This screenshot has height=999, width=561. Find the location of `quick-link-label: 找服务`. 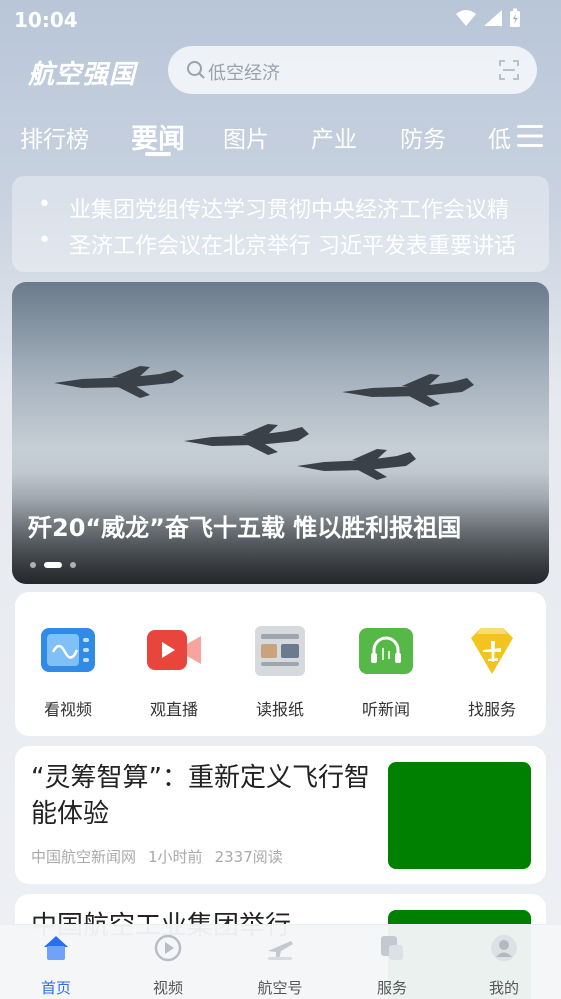

quick-link-label: 找服务 is located at coordinates (491, 709).